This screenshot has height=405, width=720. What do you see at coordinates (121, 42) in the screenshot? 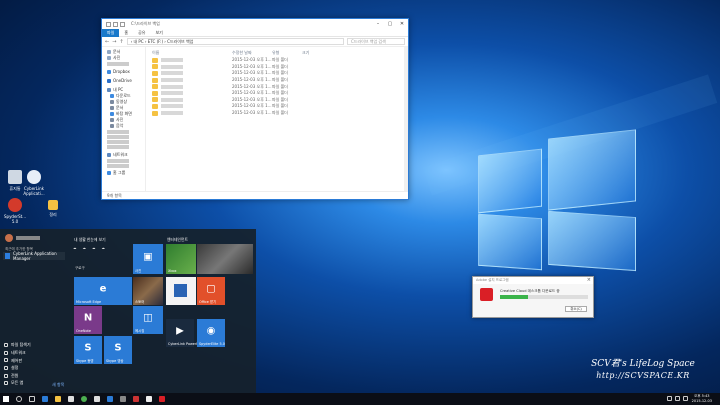
I see `up-arrow-icon: ↑` at bounding box center [121, 42].